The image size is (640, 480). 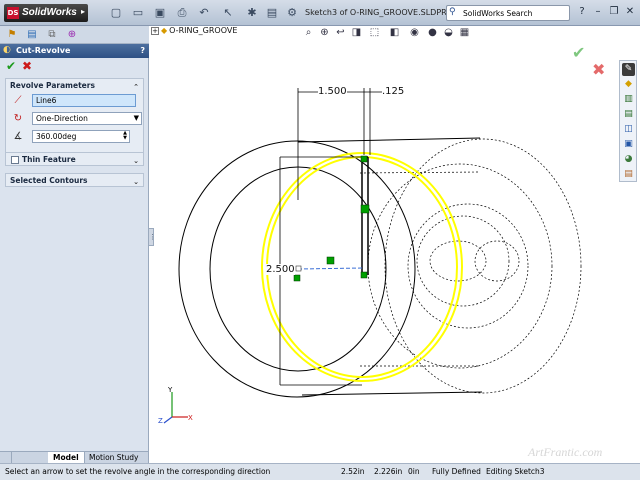 I want to click on thin-feature-section: Thin Feature ⌄, so click(x=74, y=159).